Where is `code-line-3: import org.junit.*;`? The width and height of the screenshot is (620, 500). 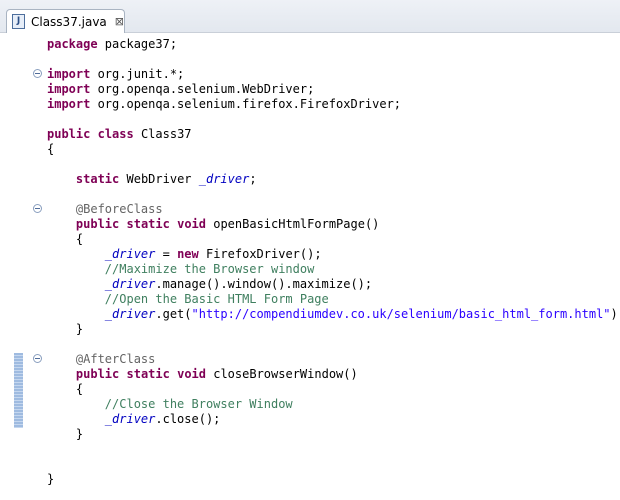
code-line-3: import org.junit.*; is located at coordinates (333, 74).